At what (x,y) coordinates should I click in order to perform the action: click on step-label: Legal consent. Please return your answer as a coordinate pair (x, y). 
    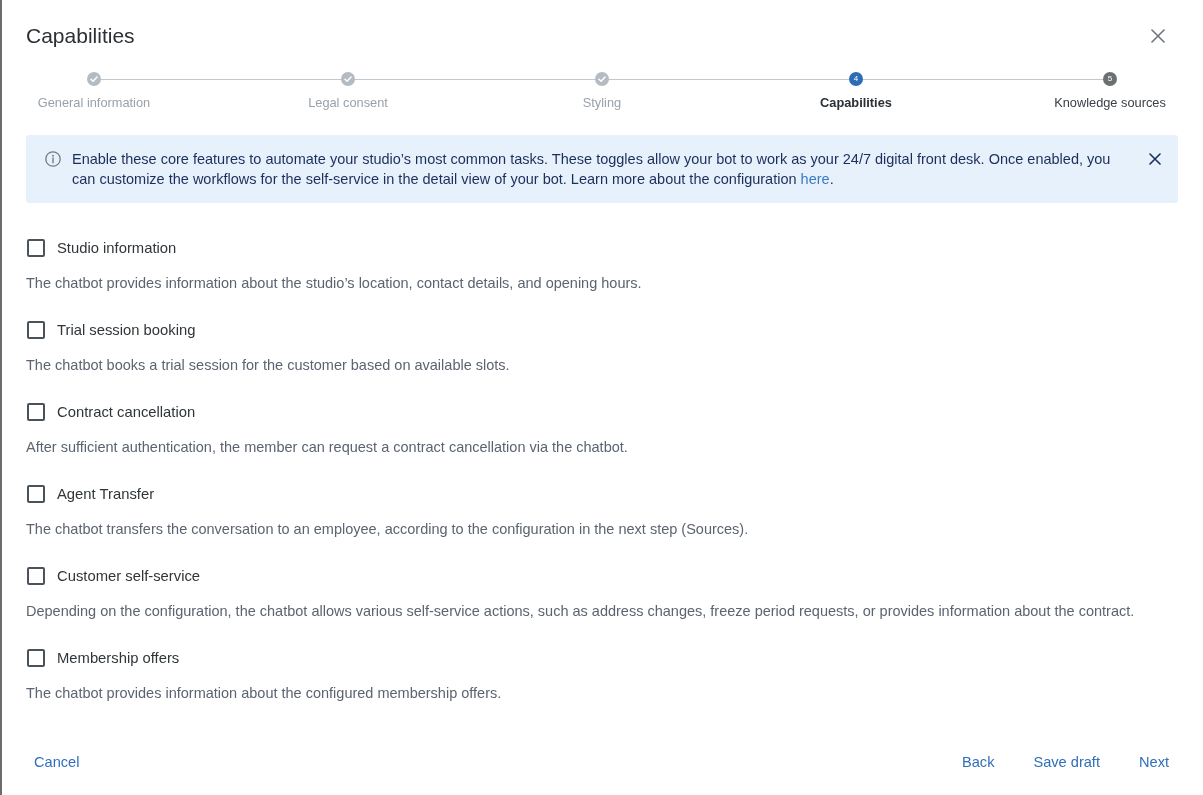
    Looking at the image, I should click on (348, 103).